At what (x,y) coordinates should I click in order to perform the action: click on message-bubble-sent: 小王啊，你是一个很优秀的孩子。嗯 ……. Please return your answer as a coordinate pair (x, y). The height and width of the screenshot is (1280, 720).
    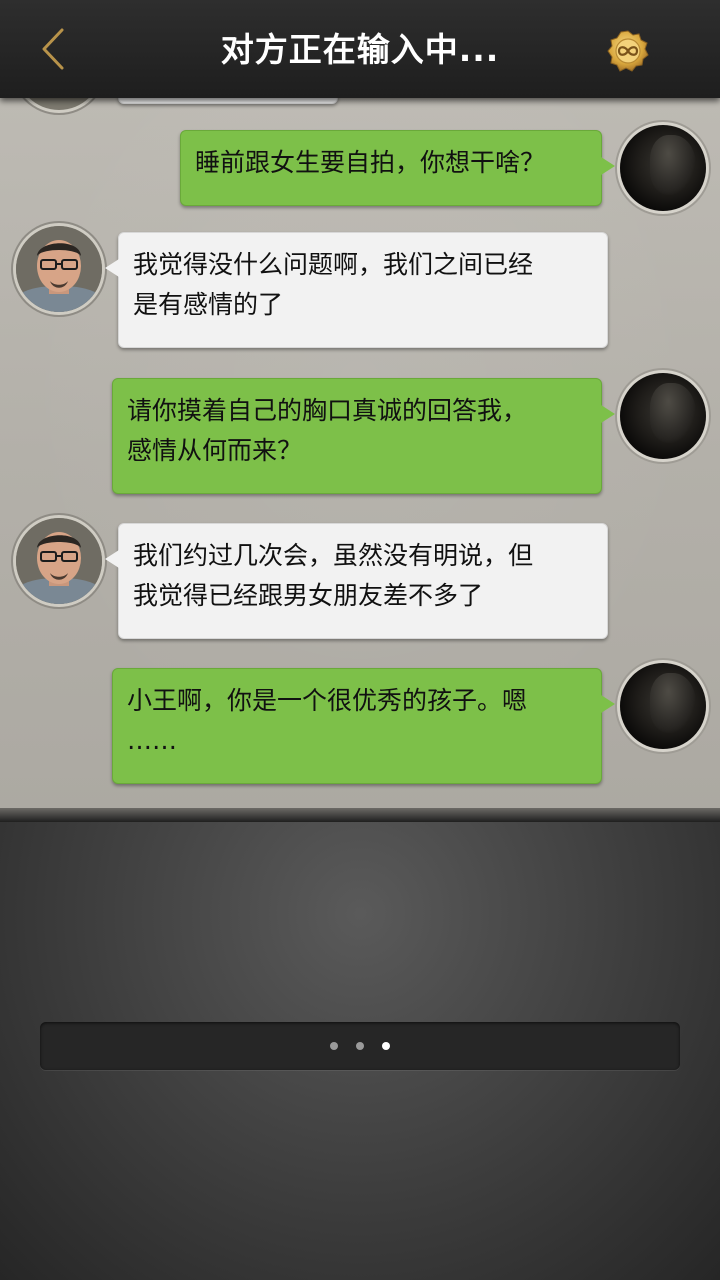
    Looking at the image, I should click on (363, 726).